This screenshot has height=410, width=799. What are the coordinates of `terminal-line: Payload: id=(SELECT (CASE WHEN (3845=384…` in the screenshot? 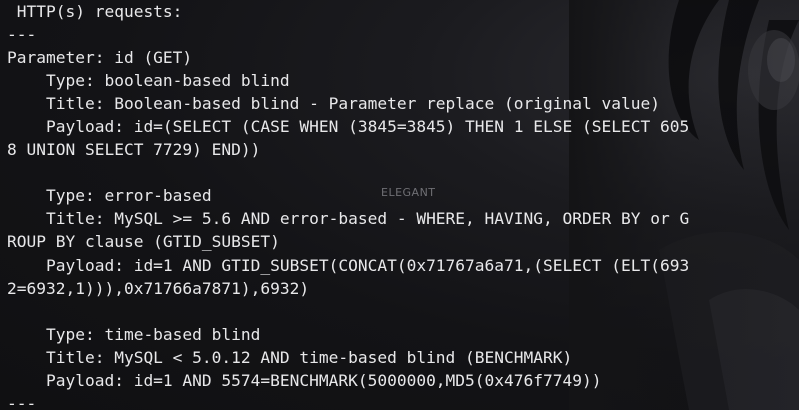 It's located at (348, 127).